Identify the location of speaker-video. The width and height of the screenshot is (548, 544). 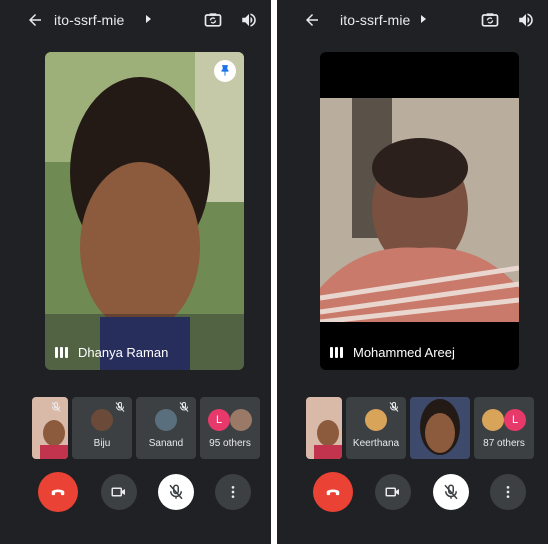
(419, 210).